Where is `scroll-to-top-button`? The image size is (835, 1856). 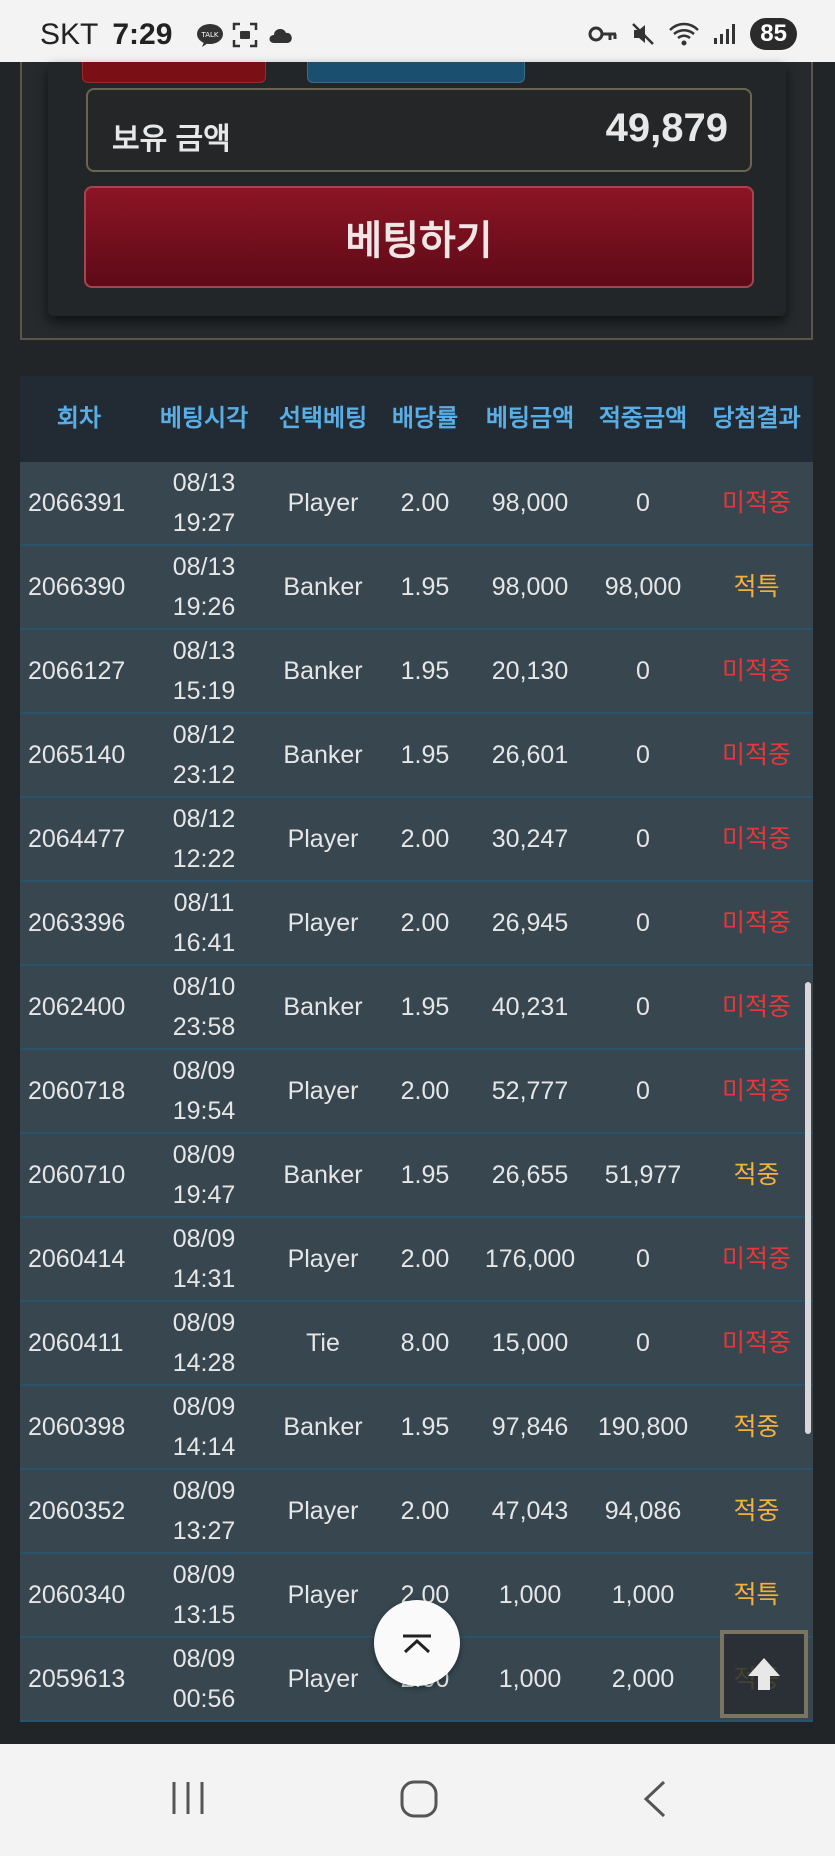
scroll-to-top-button is located at coordinates (417, 1643).